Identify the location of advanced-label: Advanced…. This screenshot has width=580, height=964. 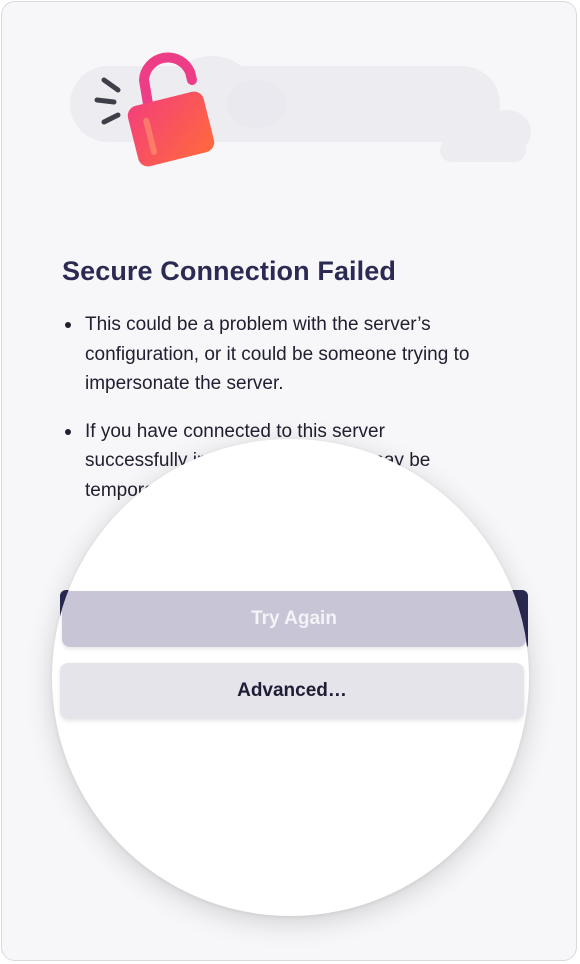
(292, 690).